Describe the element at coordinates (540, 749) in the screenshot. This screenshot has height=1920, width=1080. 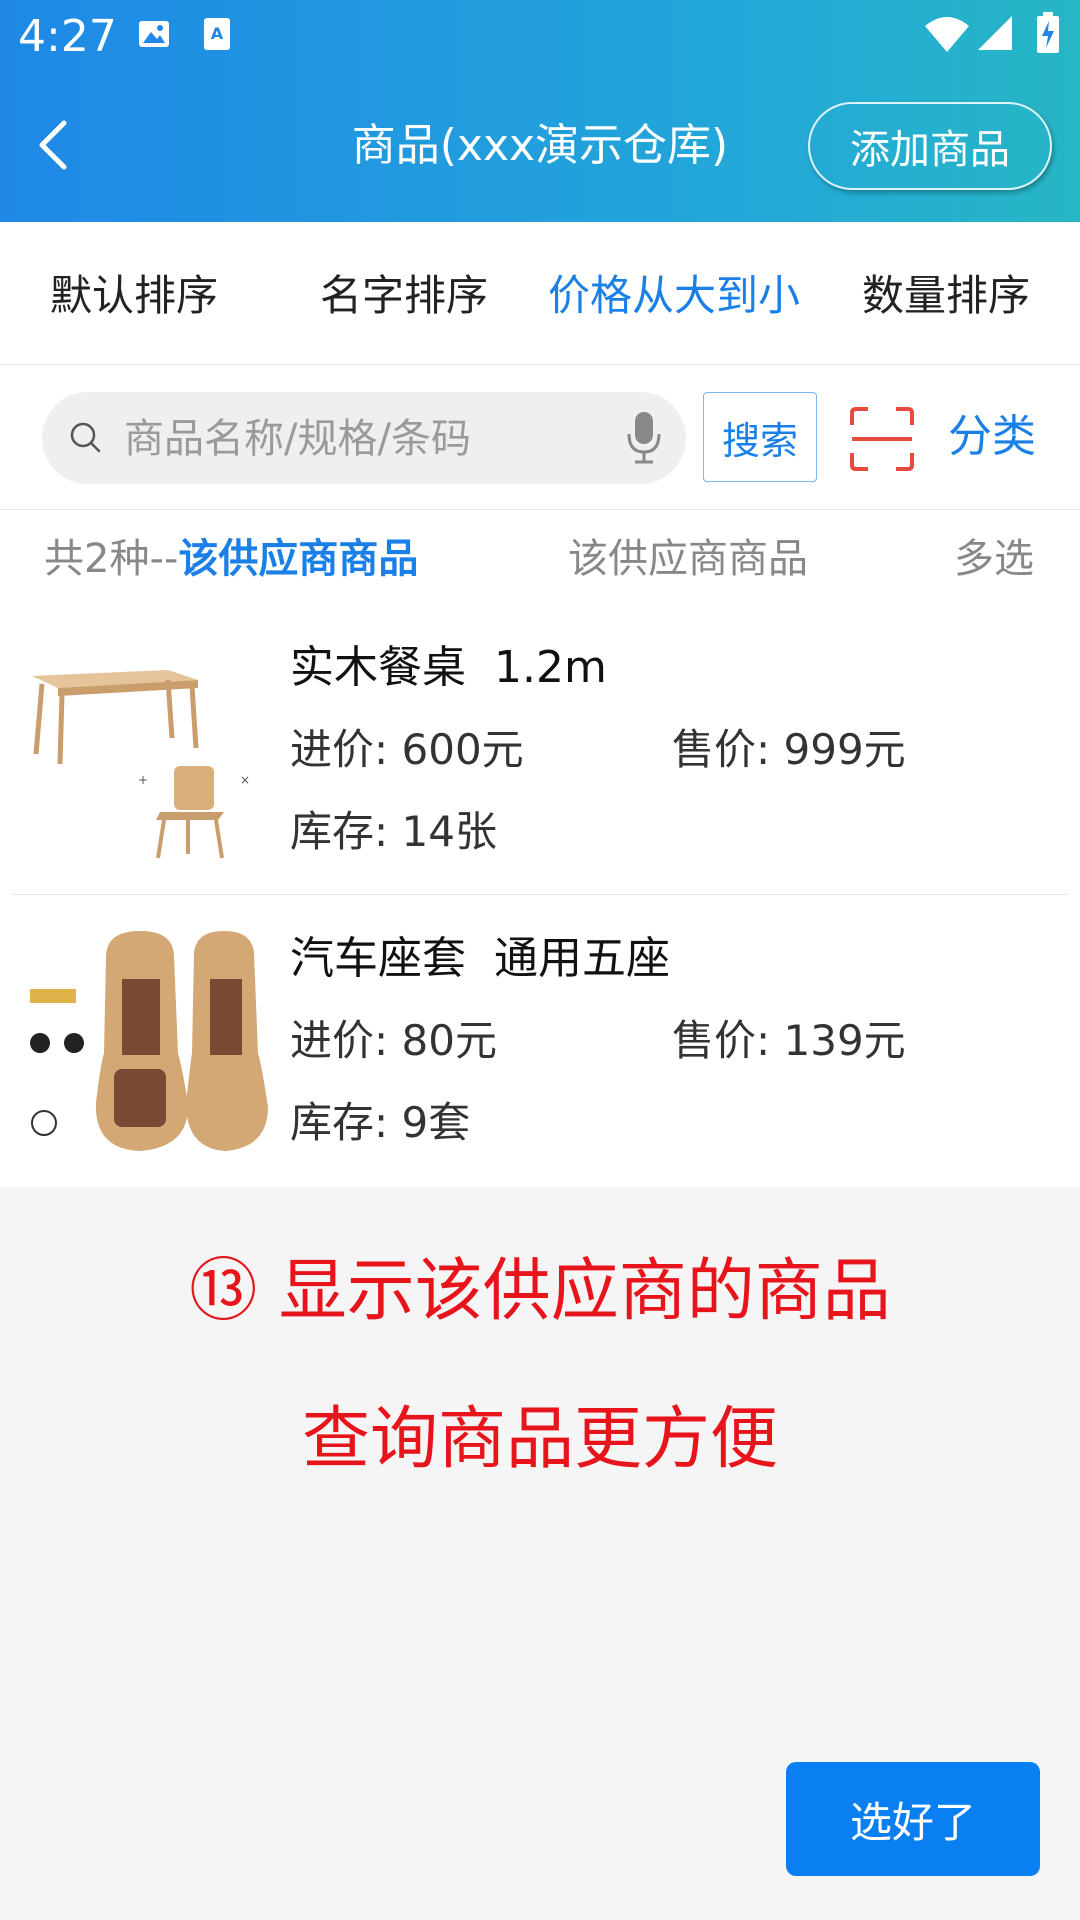
I see `list-item: + × 实木餐桌 1.2m 进价: 600元 售价: 999元 库存: 14张` at that location.